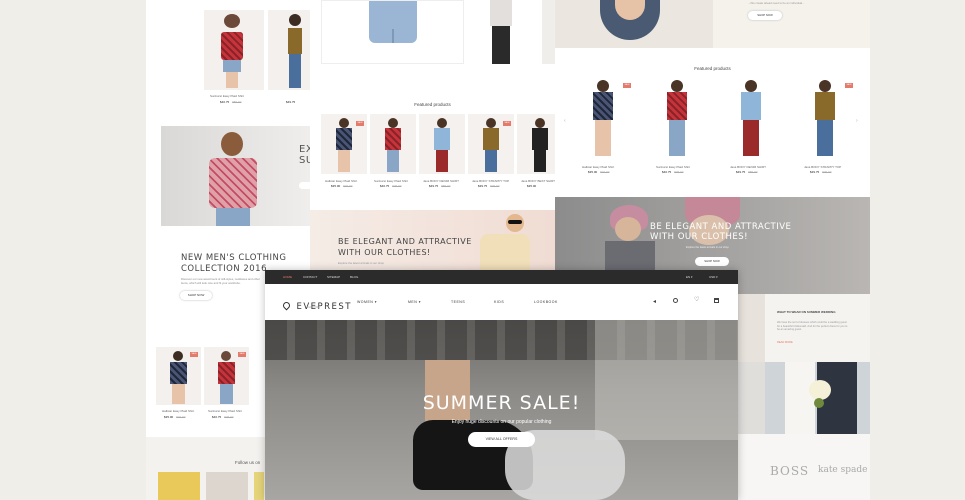 This screenshot has width=965, height=500. Describe the element at coordinates (354, 277) in the screenshot. I see `topbar-link-blog: BLOG` at that location.